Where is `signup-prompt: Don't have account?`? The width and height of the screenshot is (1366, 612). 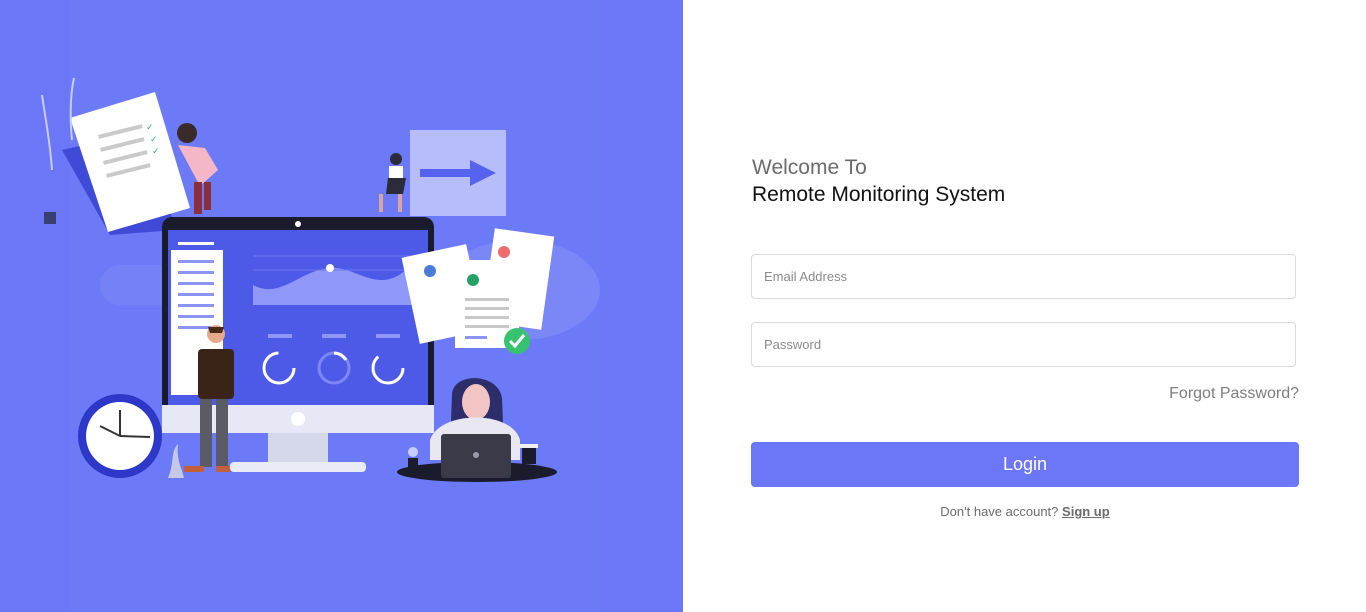 signup-prompt: Don't have account? is located at coordinates (999, 511).